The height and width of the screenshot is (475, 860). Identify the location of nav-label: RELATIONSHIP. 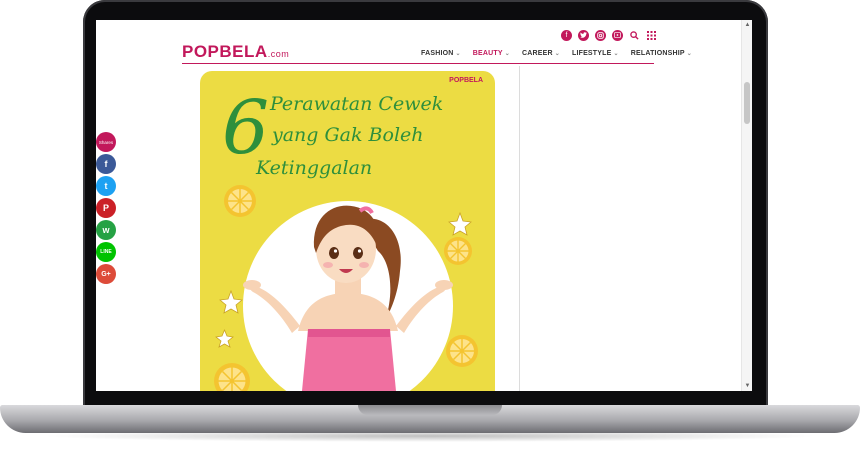
(657, 53).